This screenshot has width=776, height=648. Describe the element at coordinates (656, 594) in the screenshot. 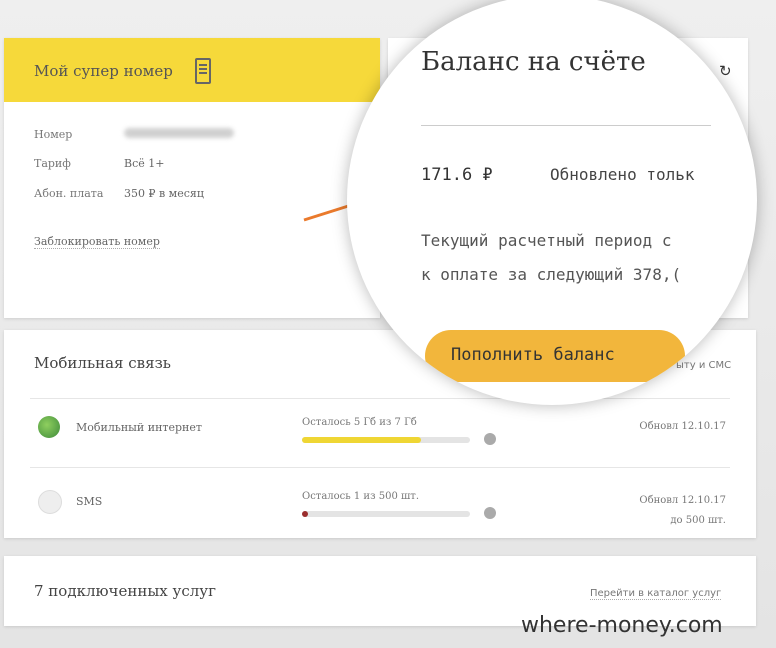

I see `catalog-link: Перейти в каталог услуг` at that location.